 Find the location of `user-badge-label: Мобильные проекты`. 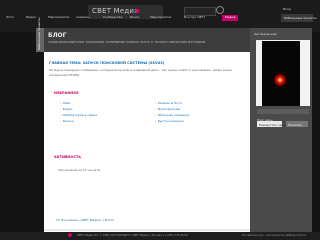

user-badge-label: Мобильные проекты is located at coordinates (300, 18).